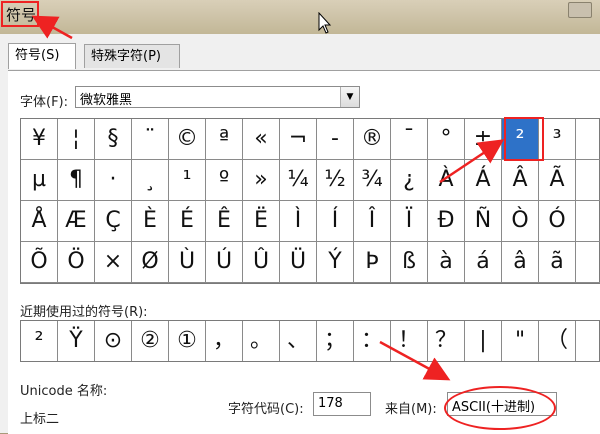  Describe the element at coordinates (113, 180) in the screenshot. I see `symbol-cell: ·` at that location.